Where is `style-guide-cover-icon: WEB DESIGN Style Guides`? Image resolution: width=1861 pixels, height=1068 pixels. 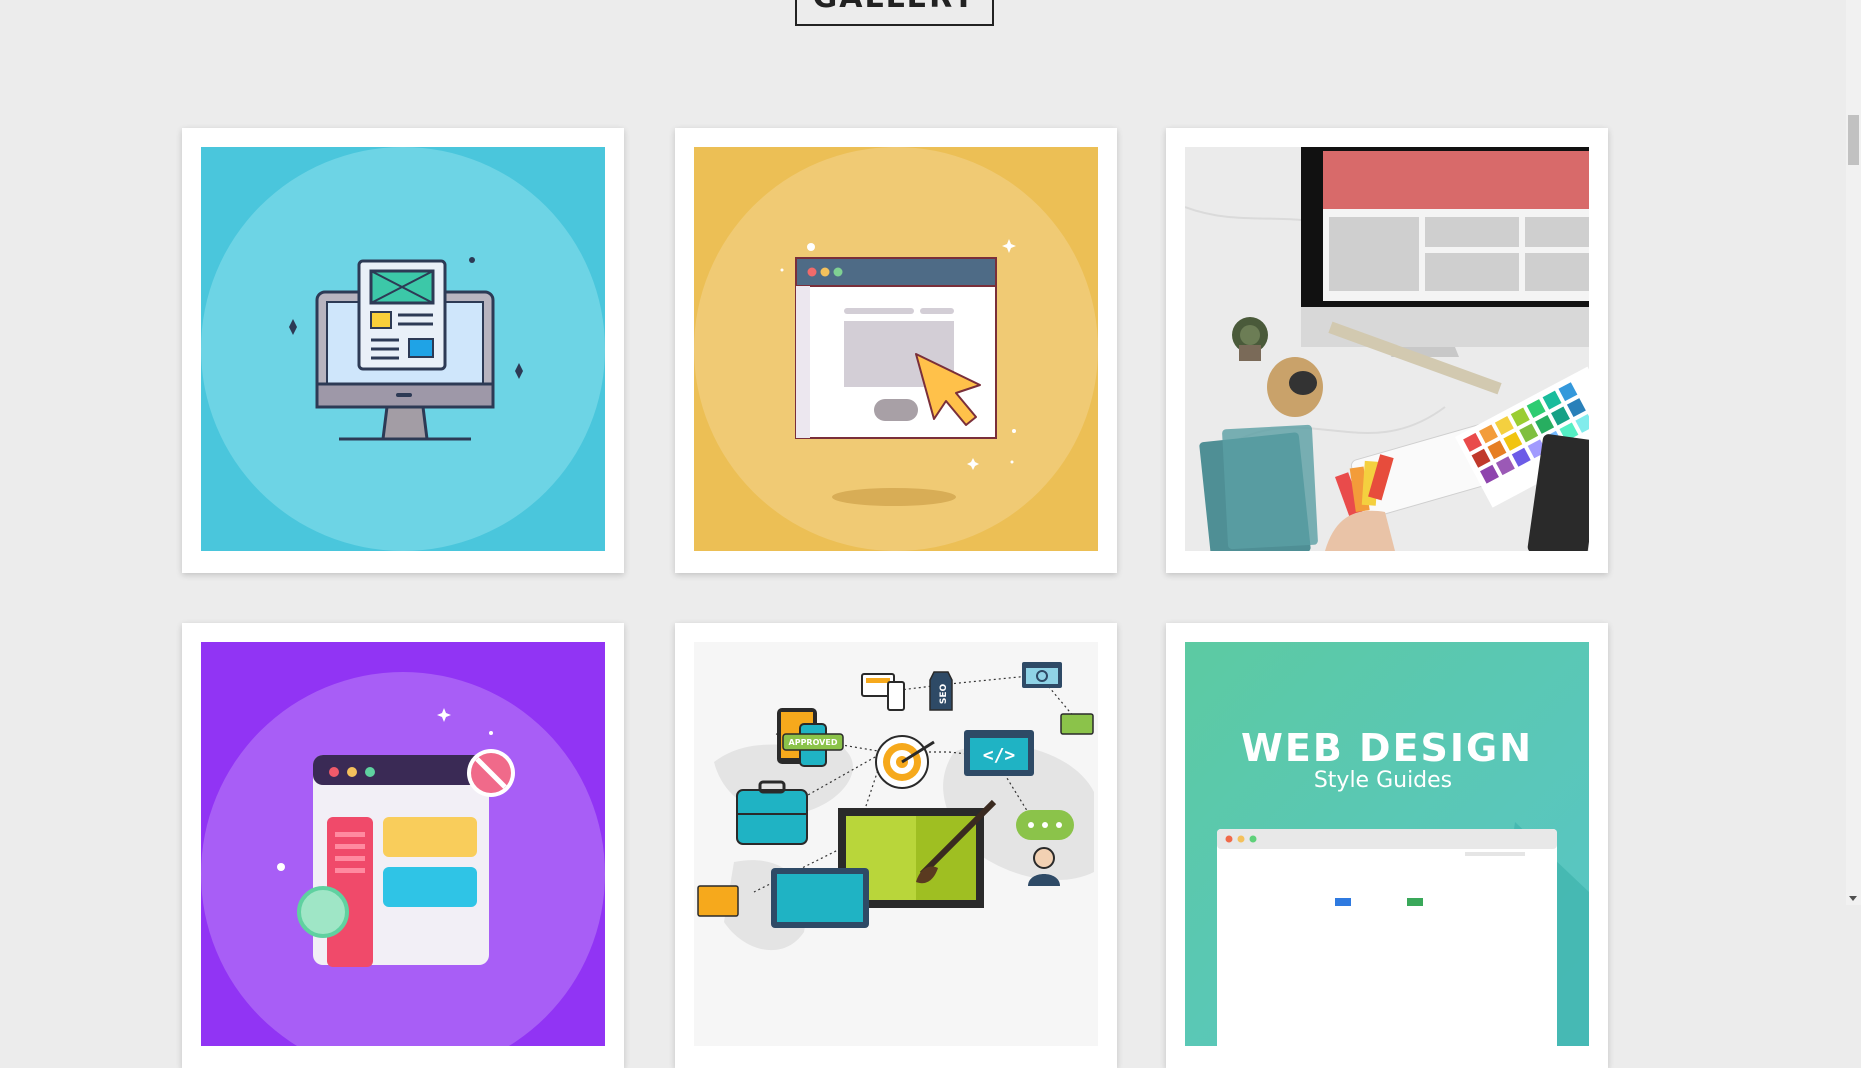
style-guide-cover-icon: WEB DESIGN Style Guides is located at coordinates (1387, 844).